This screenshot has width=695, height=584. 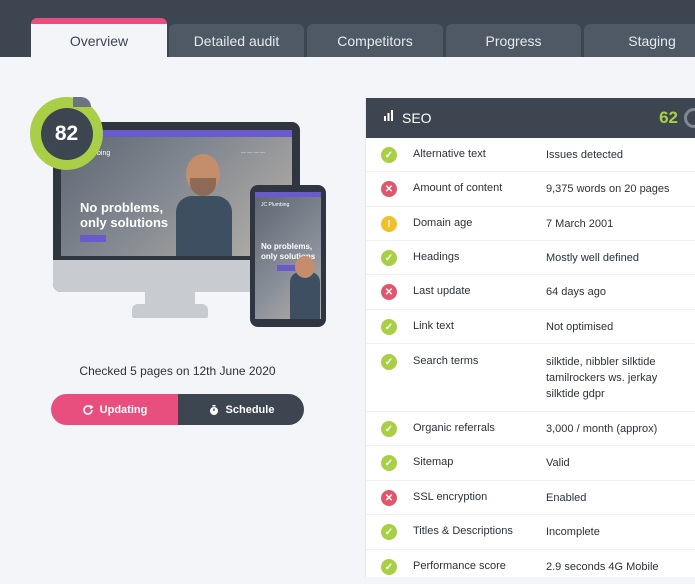 I want to click on plumber-image, so click(x=204, y=205).